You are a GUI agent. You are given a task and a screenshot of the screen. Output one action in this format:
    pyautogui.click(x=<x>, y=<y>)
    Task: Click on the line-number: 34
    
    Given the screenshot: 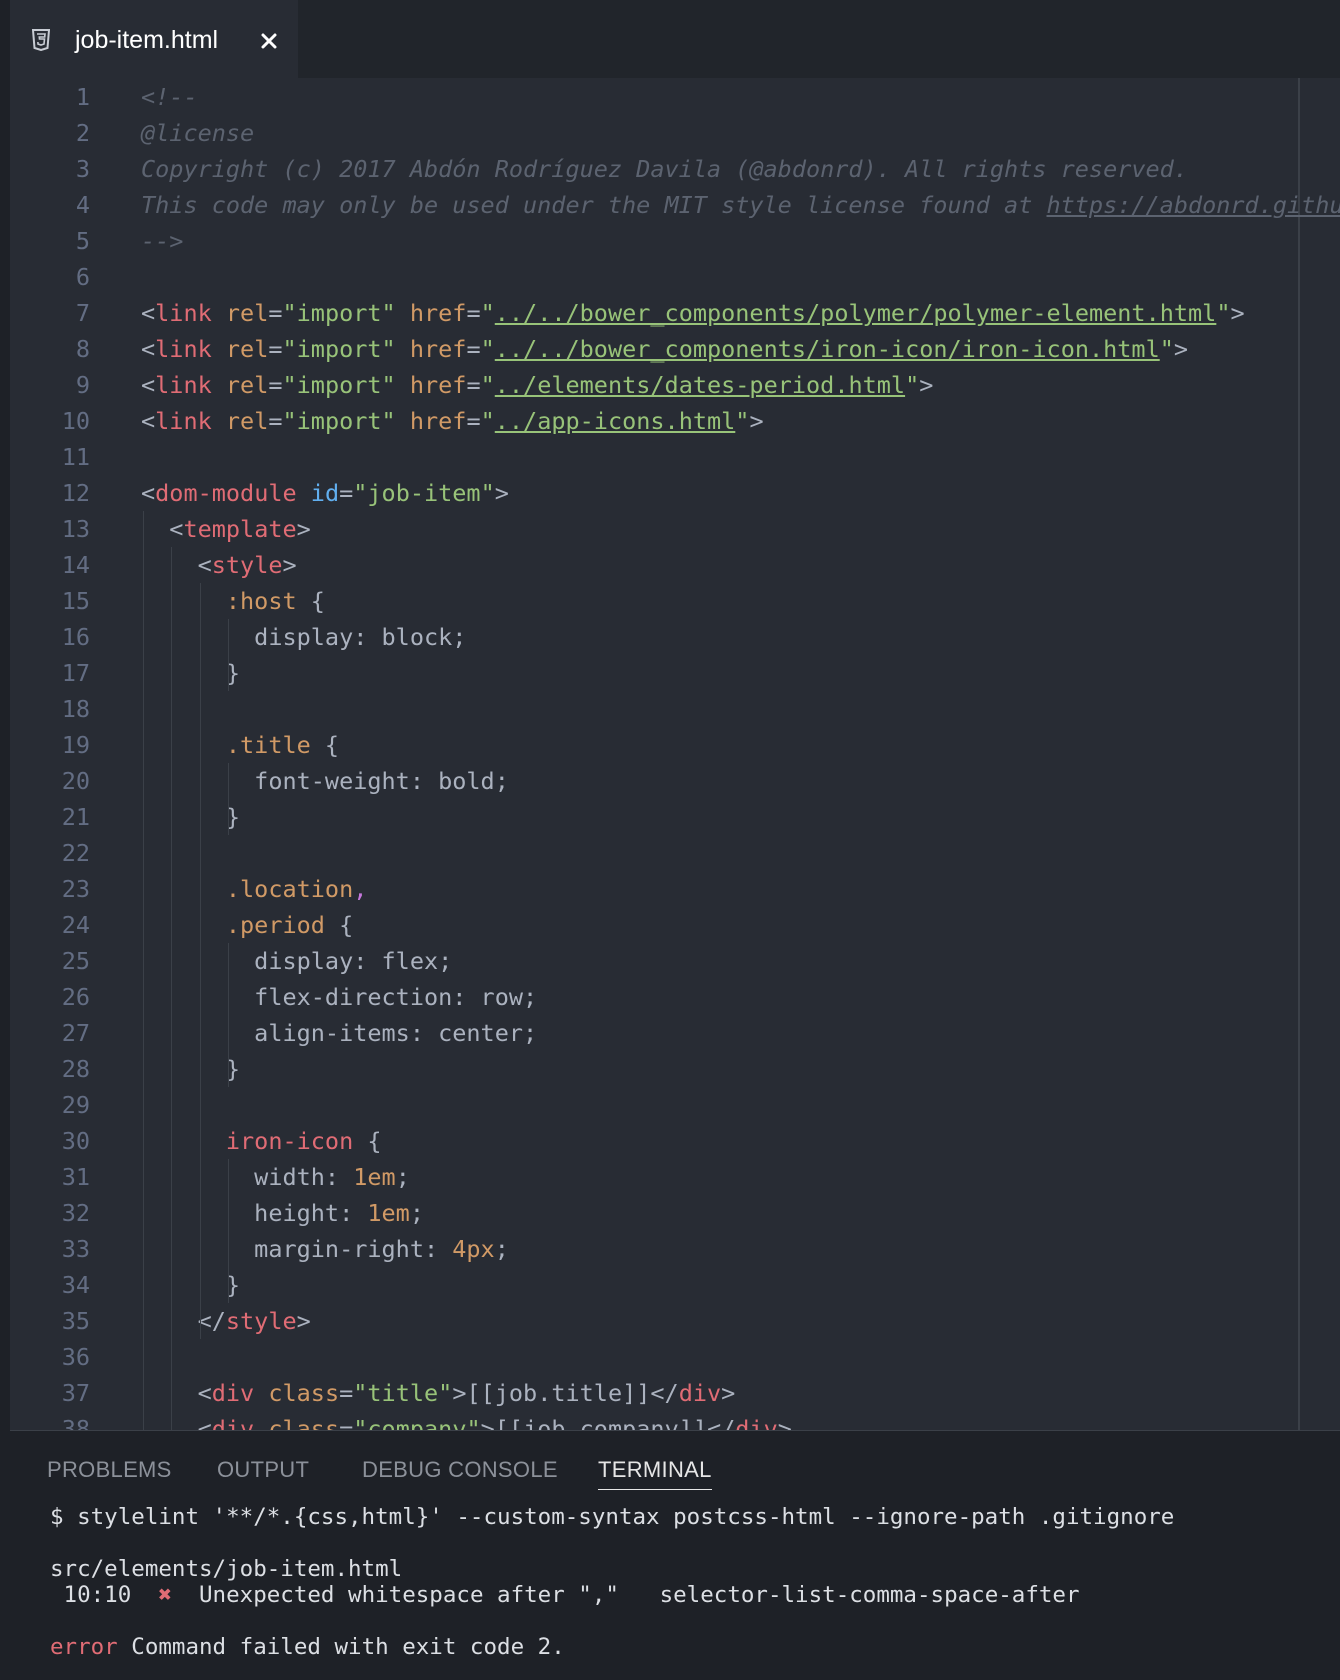 What is the action you would take?
    pyautogui.click(x=75, y=1285)
    